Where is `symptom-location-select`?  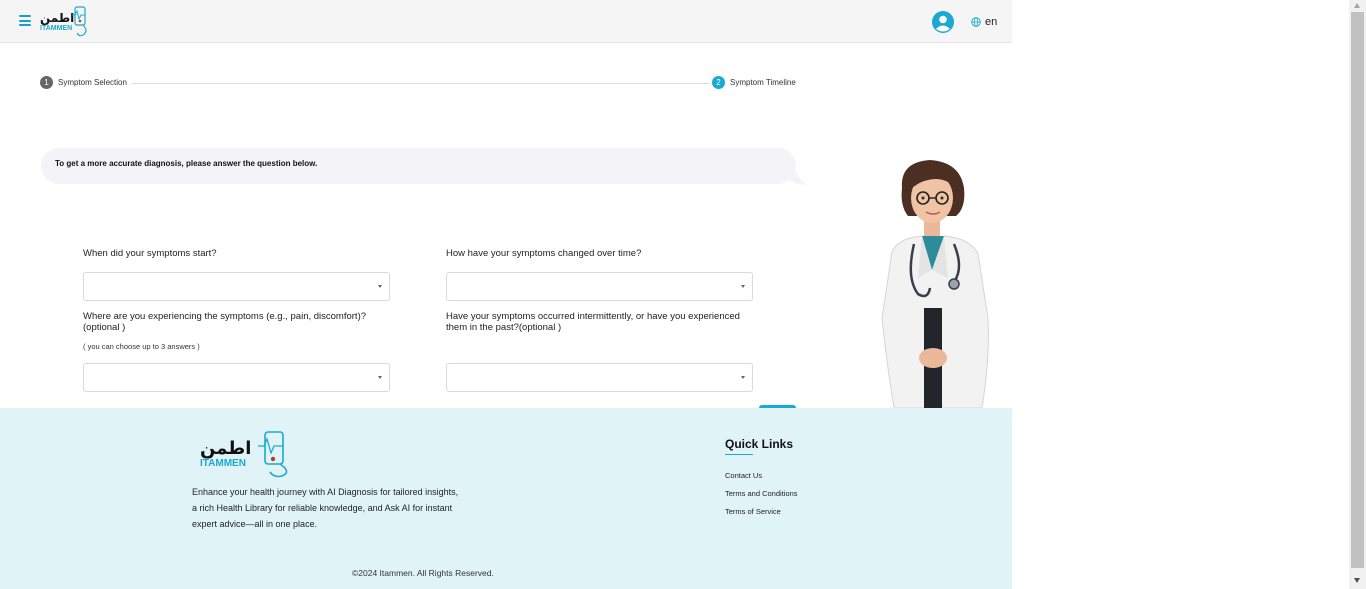
symptom-location-select is located at coordinates (236, 377).